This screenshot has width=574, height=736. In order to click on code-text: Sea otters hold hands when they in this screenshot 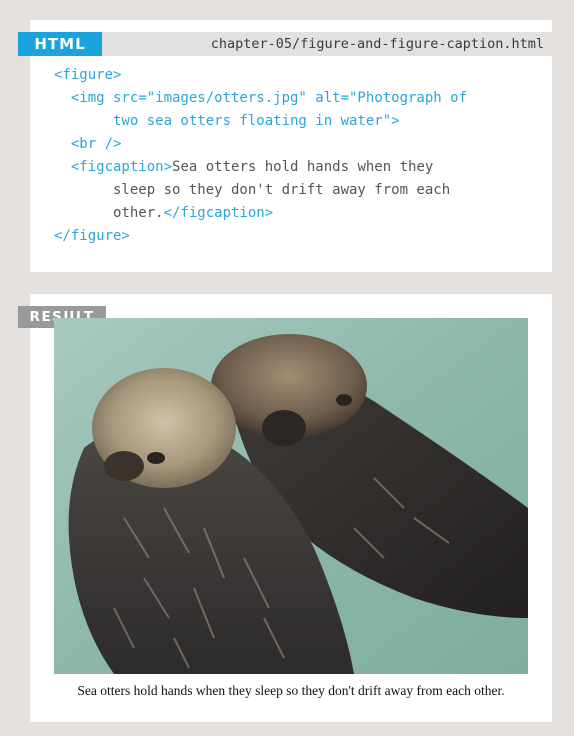, I will do `click(303, 167)`.